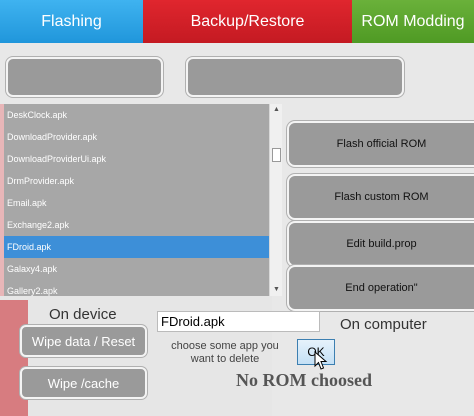 This screenshot has width=474, height=416. I want to click on list-scrollbar: ▲ ▼, so click(275, 200).